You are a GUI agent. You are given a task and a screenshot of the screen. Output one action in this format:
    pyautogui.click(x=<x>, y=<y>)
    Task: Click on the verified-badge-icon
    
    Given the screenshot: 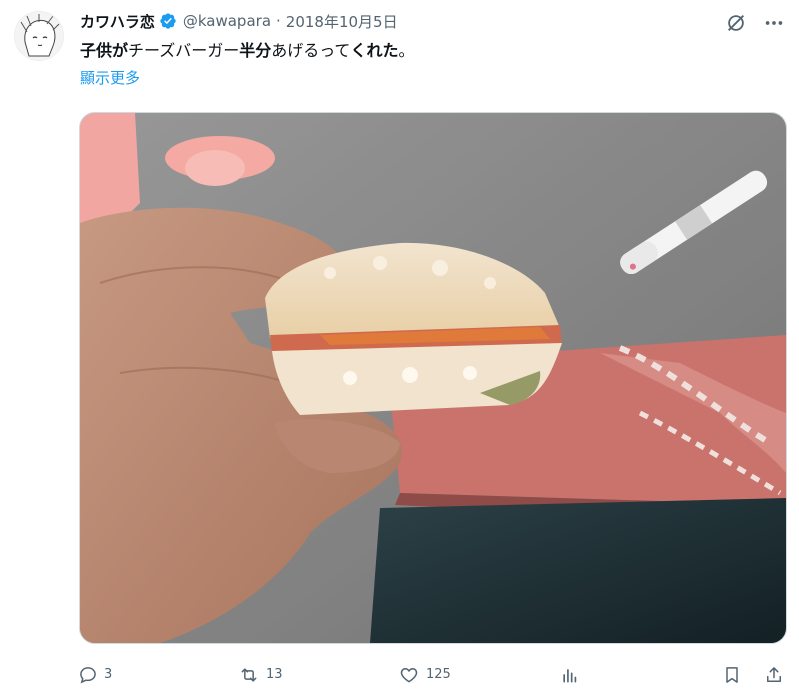 What is the action you would take?
    pyautogui.click(x=168, y=21)
    